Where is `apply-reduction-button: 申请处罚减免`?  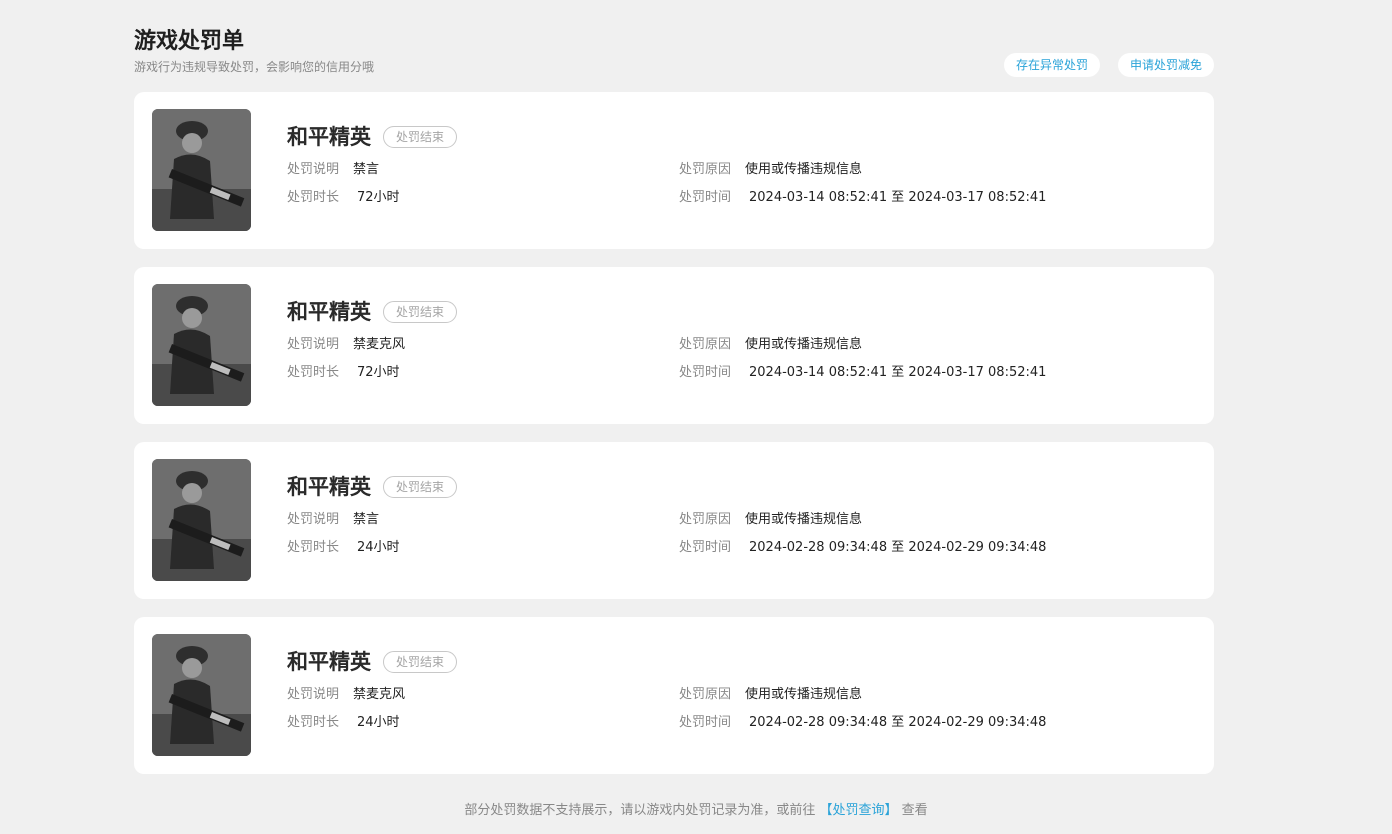 apply-reduction-button: 申请处罚减免 is located at coordinates (1165, 65).